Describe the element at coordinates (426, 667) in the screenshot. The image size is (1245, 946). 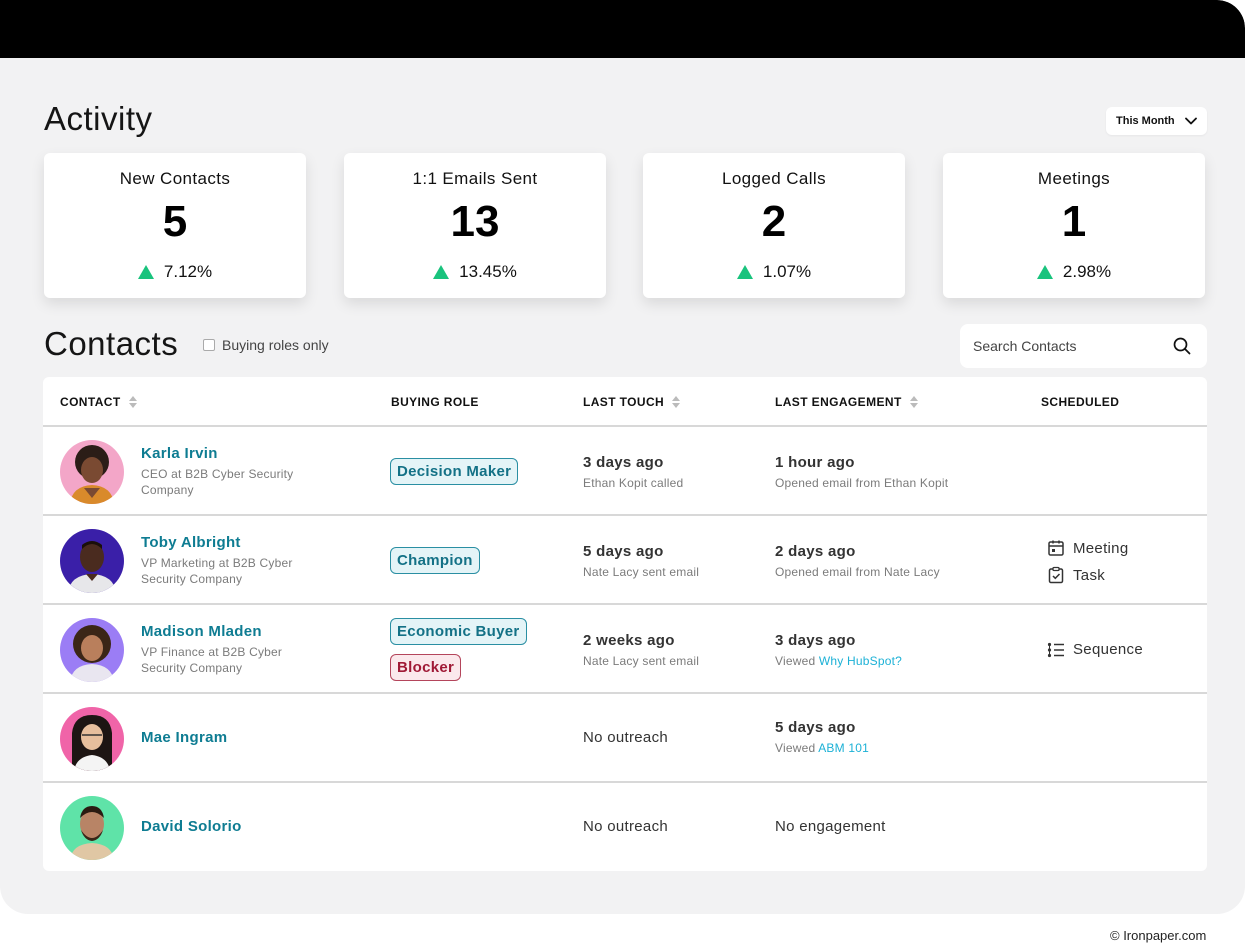
I see `role-badge-blocker: Blocker` at that location.